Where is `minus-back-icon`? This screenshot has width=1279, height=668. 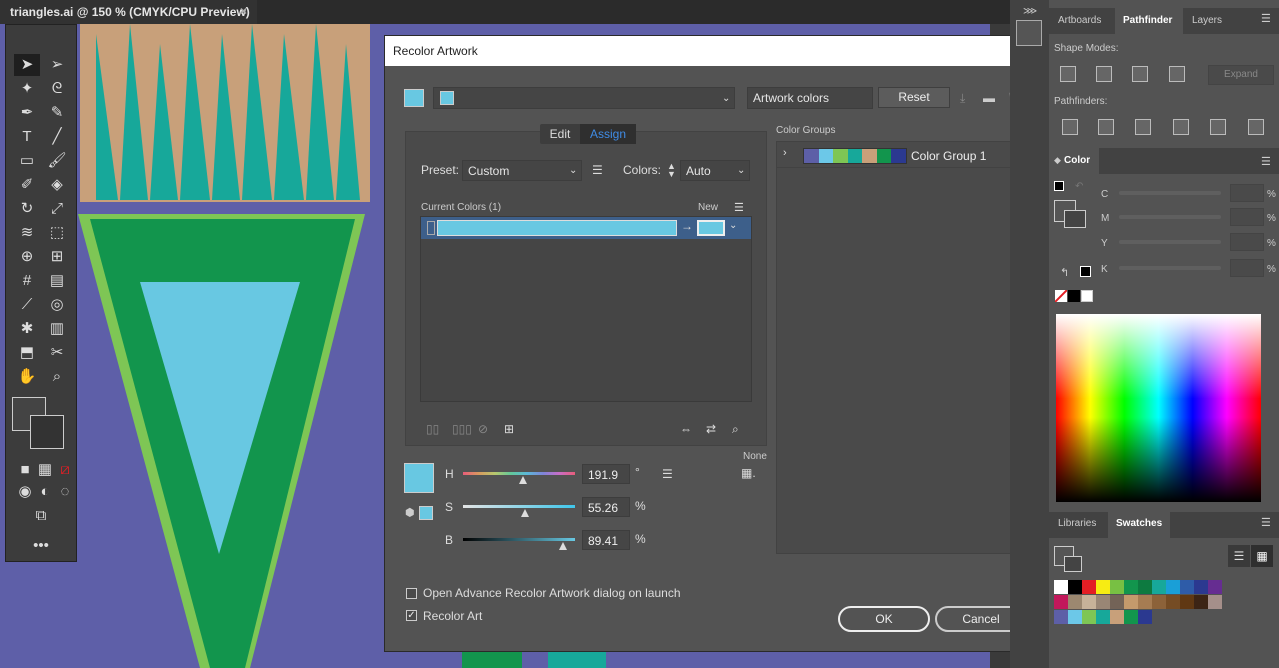 minus-back-icon is located at coordinates (1256, 127).